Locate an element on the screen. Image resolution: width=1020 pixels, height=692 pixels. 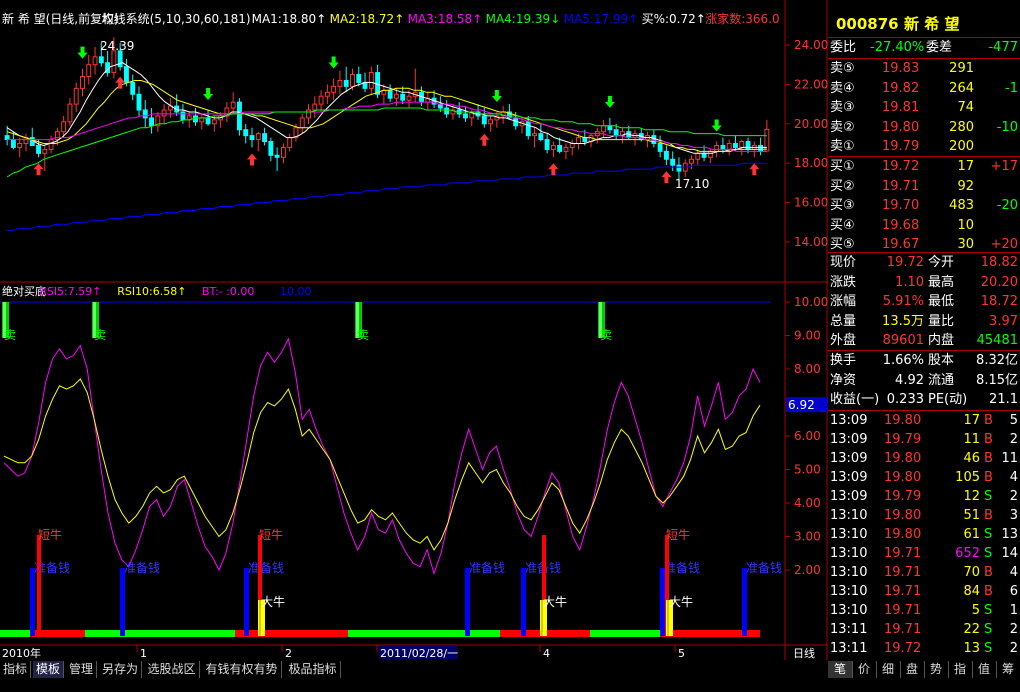
x-axis-label: 5 is located at coordinates (681, 653).